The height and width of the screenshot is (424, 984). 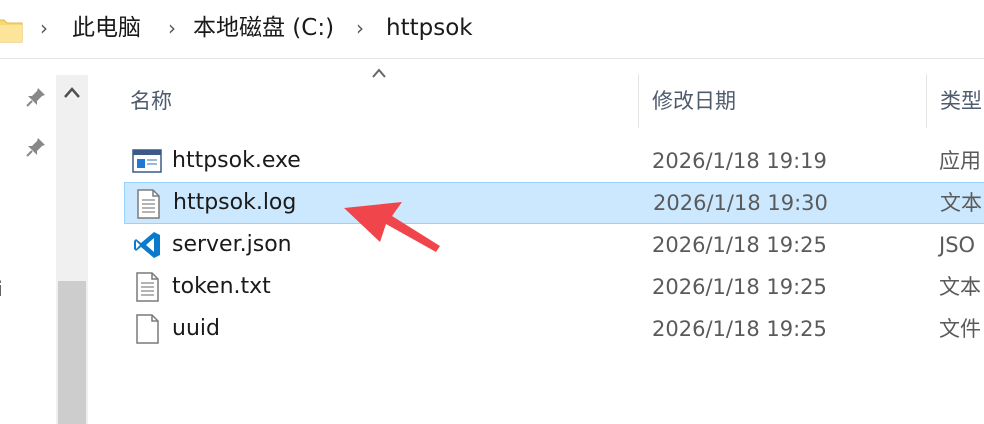 What do you see at coordinates (739, 161) in the screenshot?
I see `file-date: 2026/1/18 19:19` at bounding box center [739, 161].